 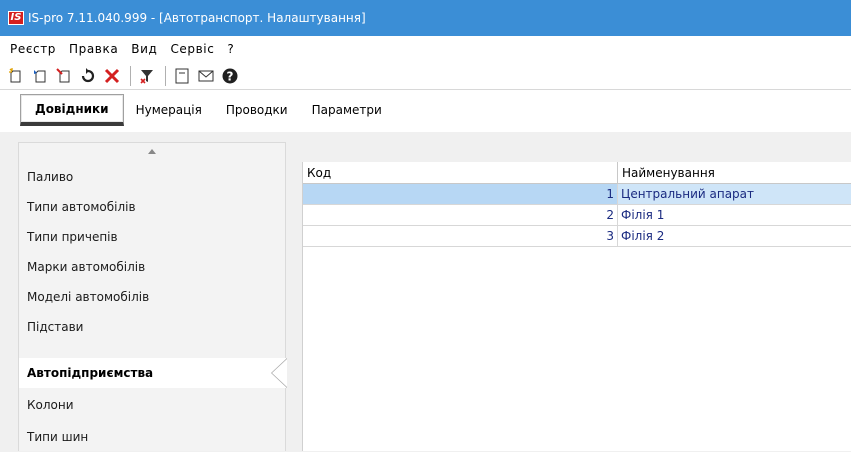 I want to click on edit-icon, so click(x=64, y=75).